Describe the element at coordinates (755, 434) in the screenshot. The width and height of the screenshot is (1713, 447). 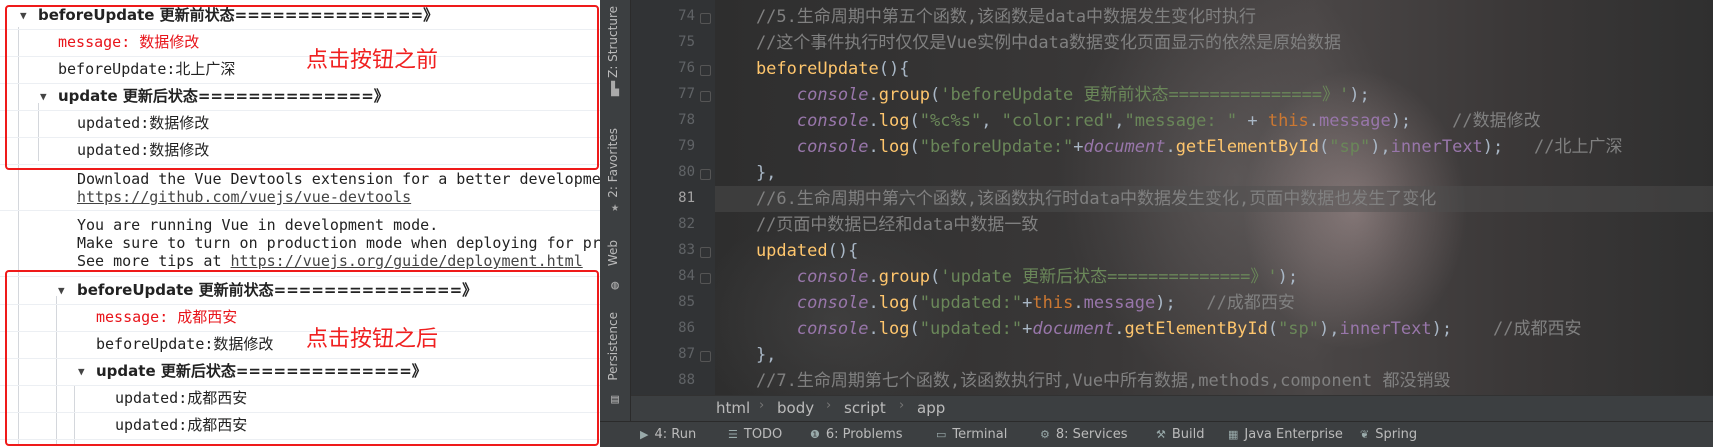
I see `tool-tab-todo: ☰ TODO` at that location.